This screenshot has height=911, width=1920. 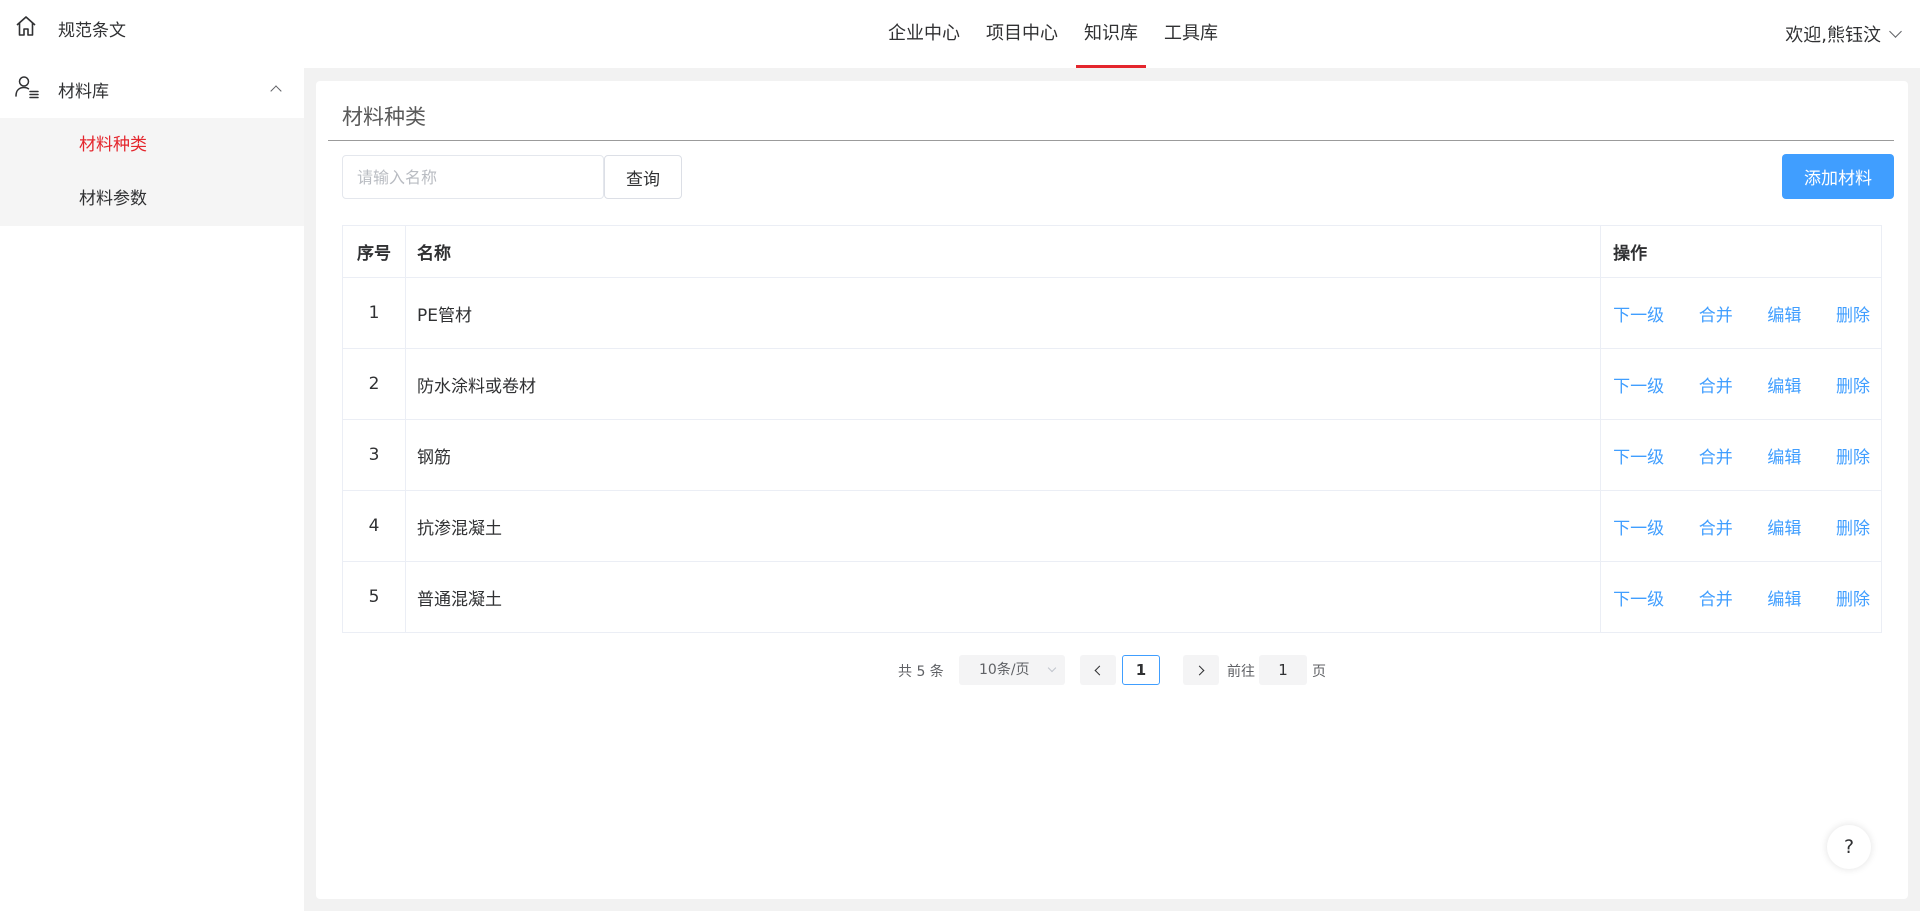 I want to click on sidebar-item-label: 规范条文, so click(x=92, y=30).